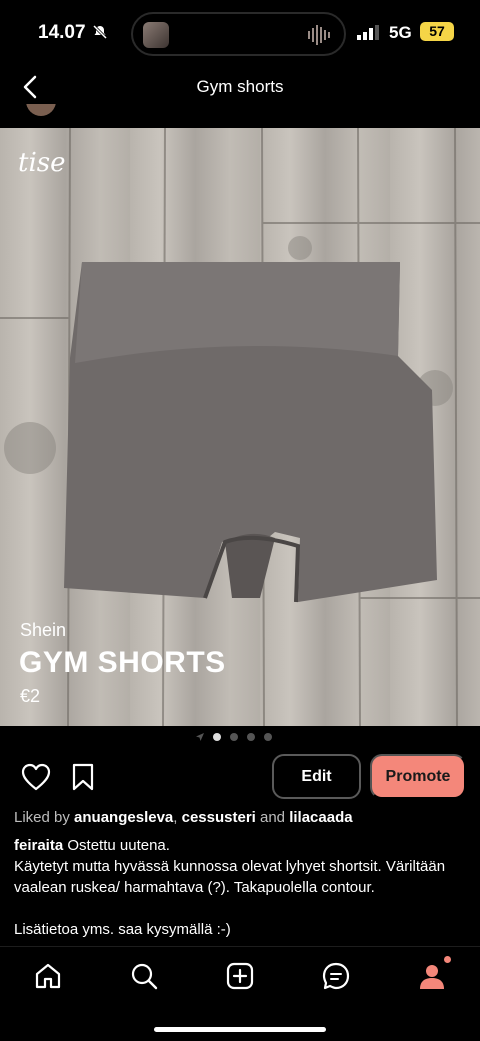 This screenshot has height=1041, width=480. I want to click on bookmark-icon, so click(83, 777).